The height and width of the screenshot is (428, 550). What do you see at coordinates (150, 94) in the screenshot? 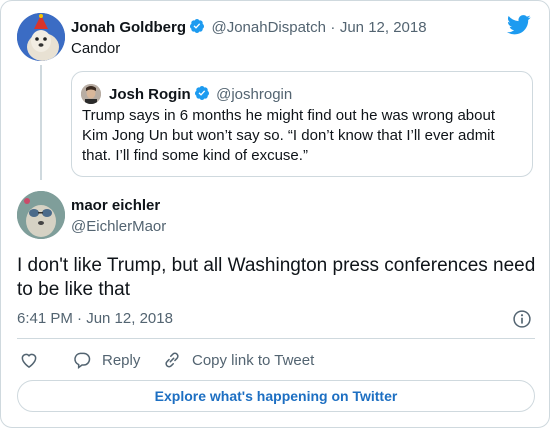
I see `josh-name: Josh Rogin` at bounding box center [150, 94].